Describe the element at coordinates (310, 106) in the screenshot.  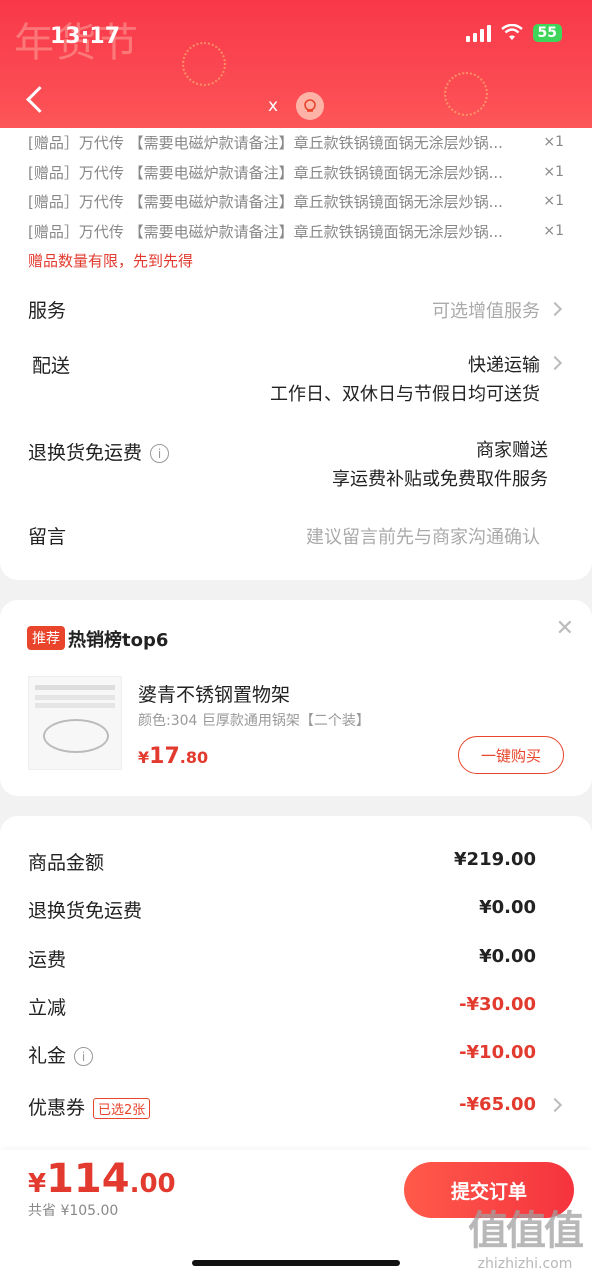
I see `assistant-icon` at that location.